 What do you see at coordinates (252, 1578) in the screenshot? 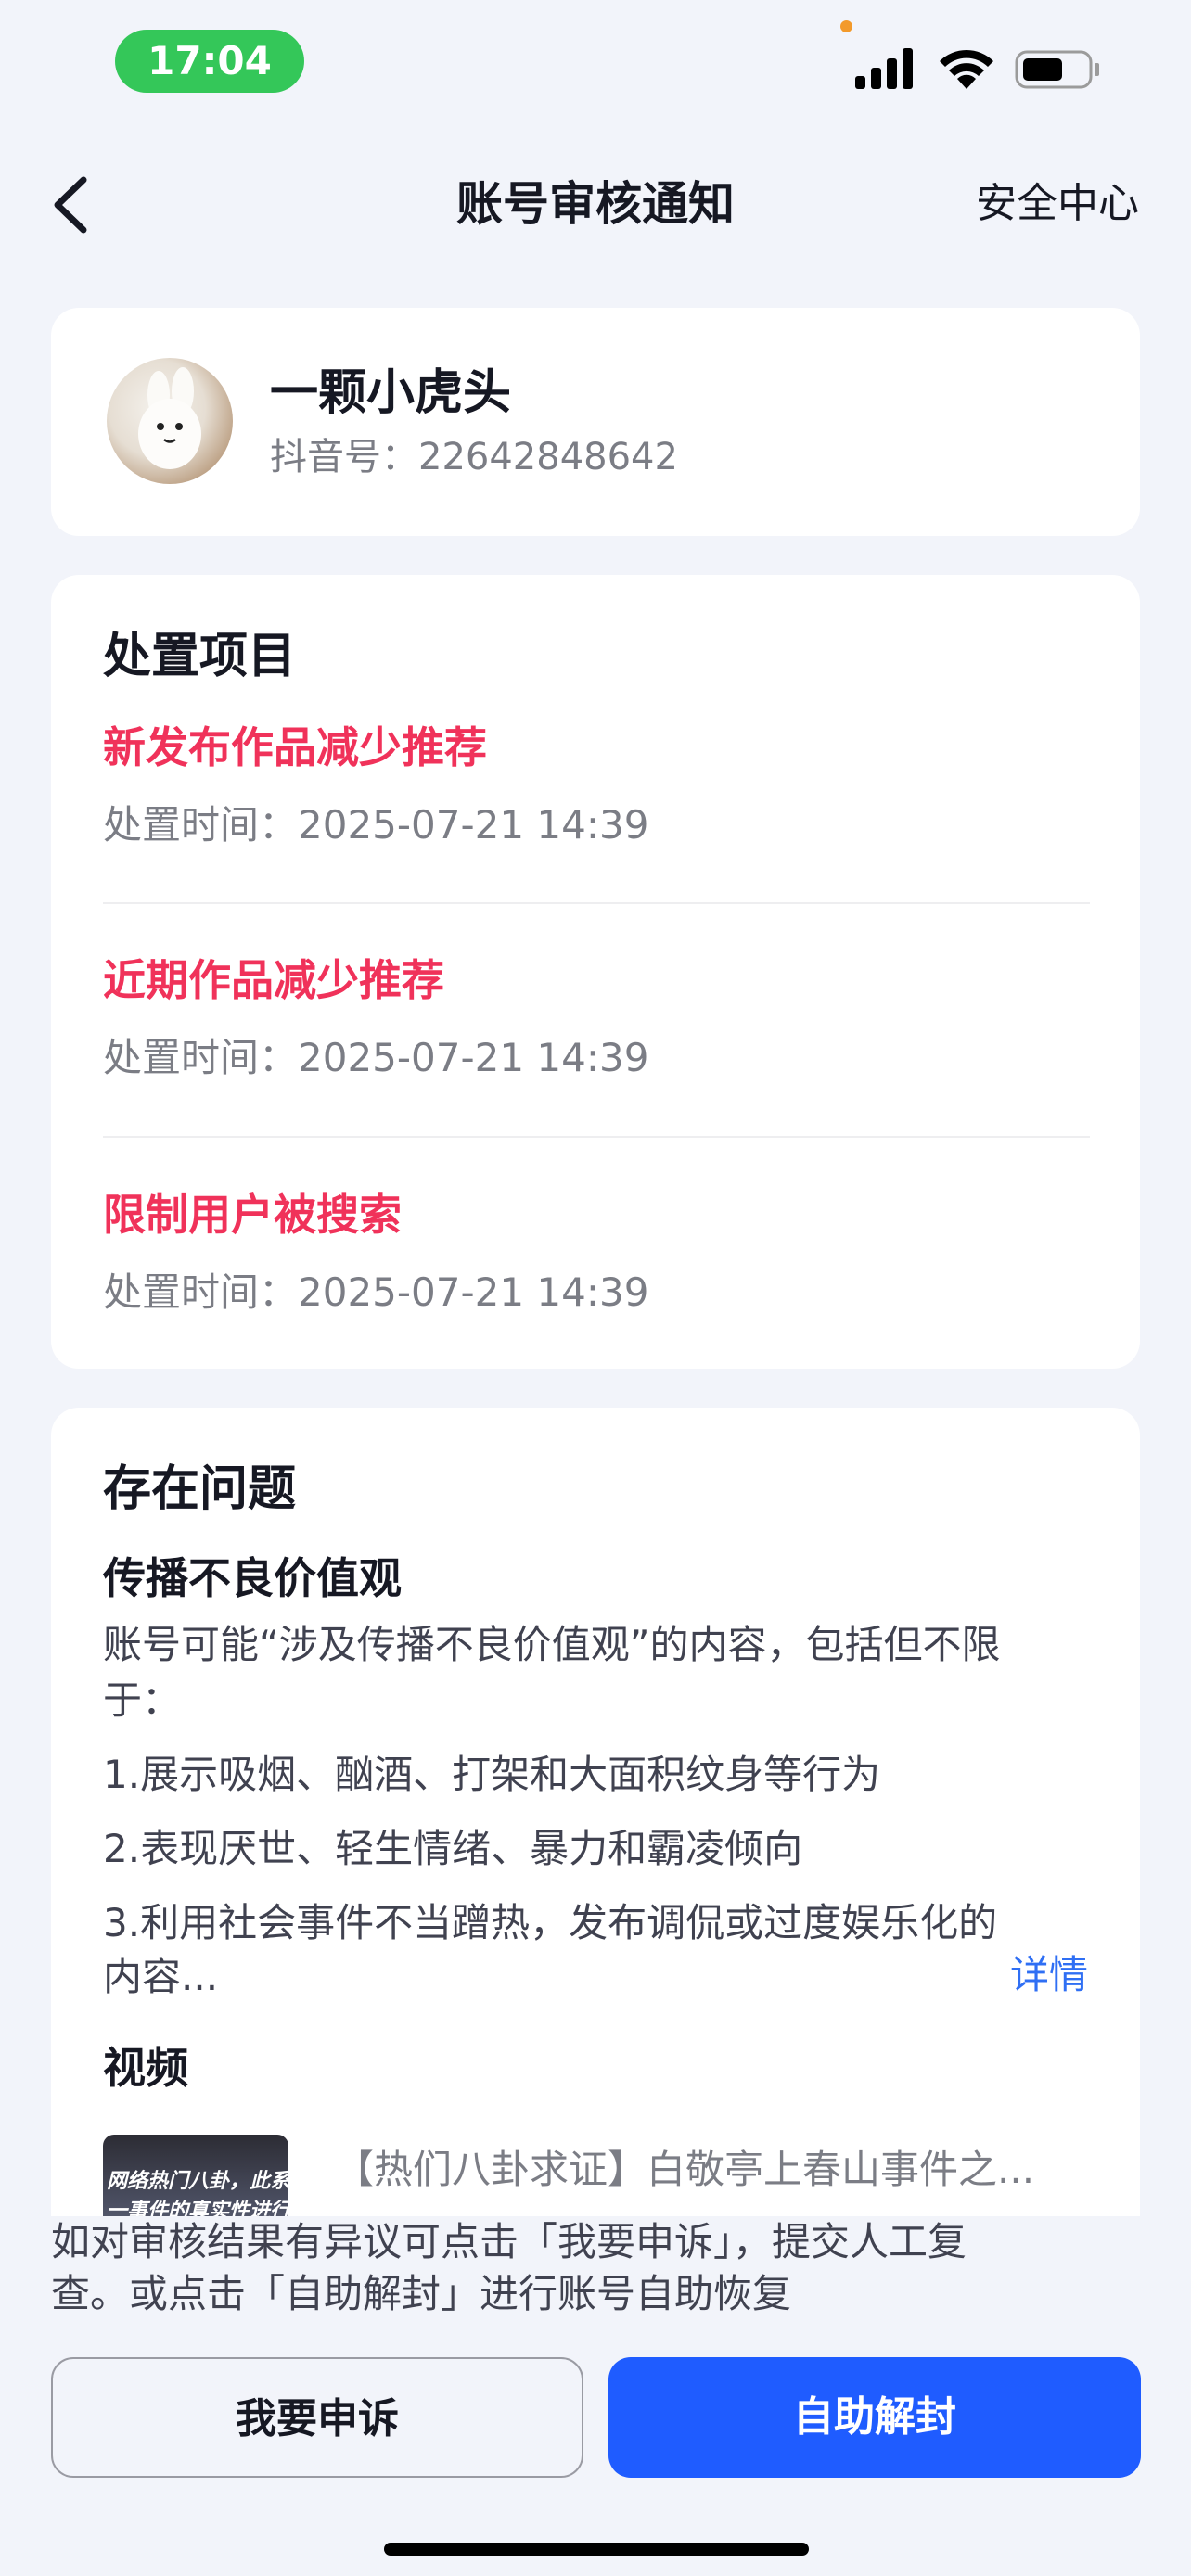
I see `issue-heading: 传播不良价值观` at bounding box center [252, 1578].